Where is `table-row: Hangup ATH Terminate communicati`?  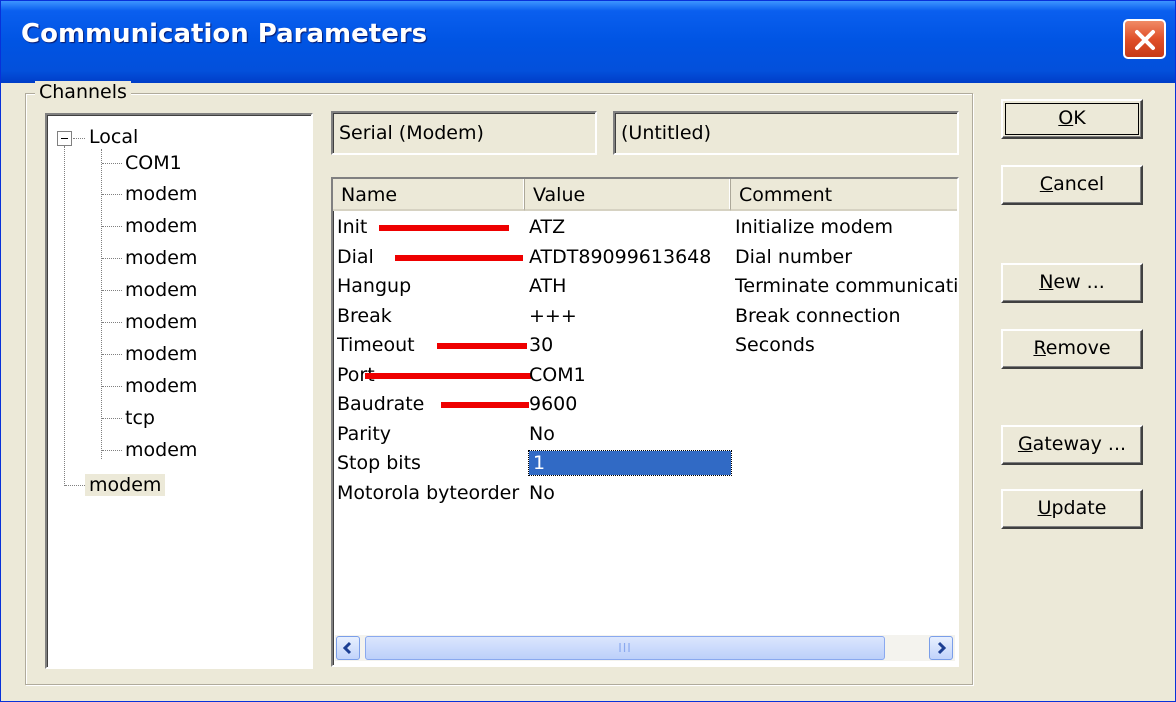 table-row: Hangup ATH Terminate communicati is located at coordinates (645, 286).